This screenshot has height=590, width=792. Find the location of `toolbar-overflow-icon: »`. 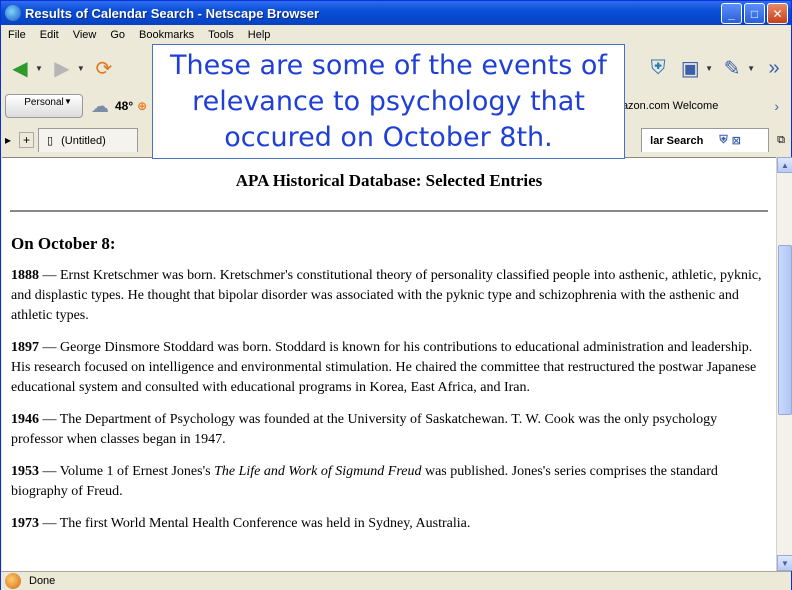

toolbar-overflow-icon: » is located at coordinates (774, 68).